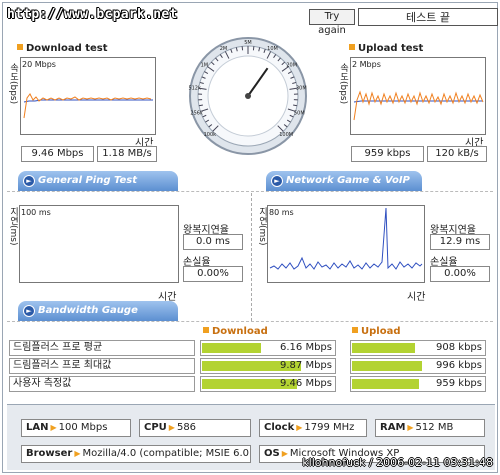  What do you see at coordinates (306, 347) in the screenshot?
I see `download-bar-value: 6.16 Mbps` at bounding box center [306, 347].